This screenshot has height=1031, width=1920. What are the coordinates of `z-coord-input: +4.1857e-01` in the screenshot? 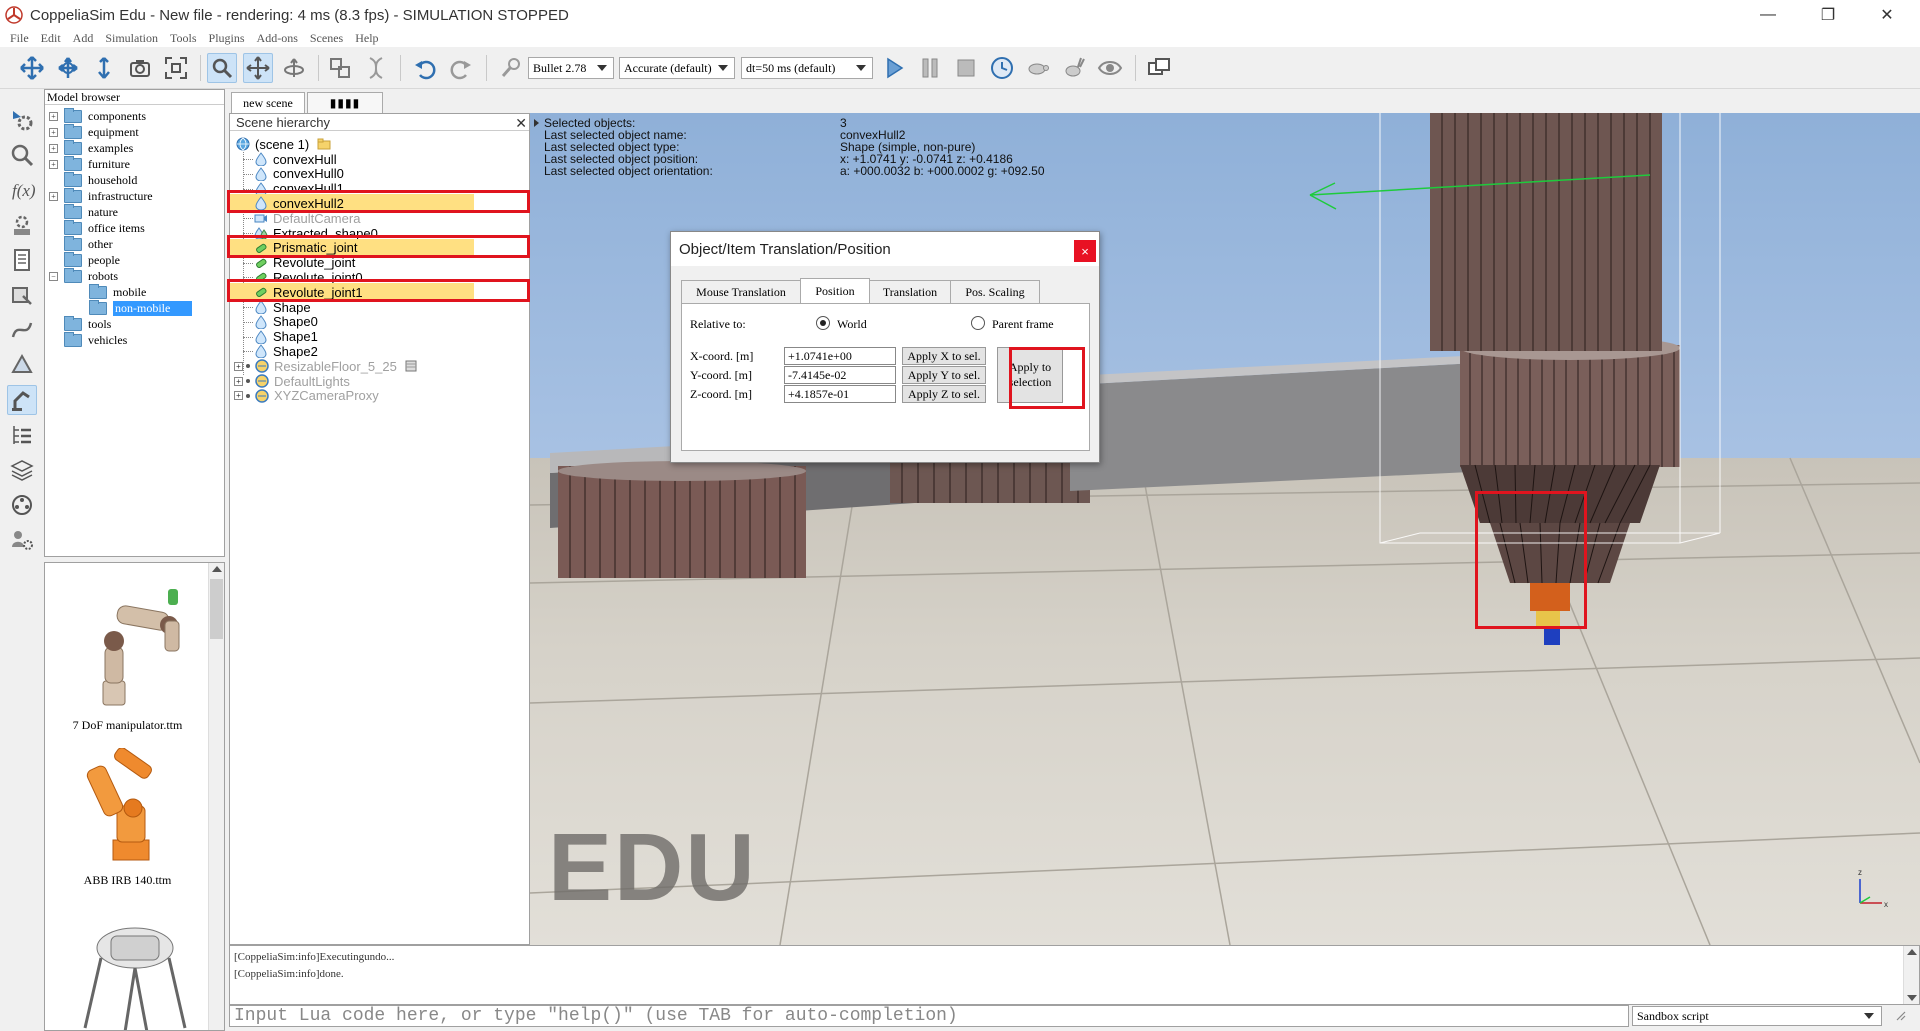 It's located at (840, 394).